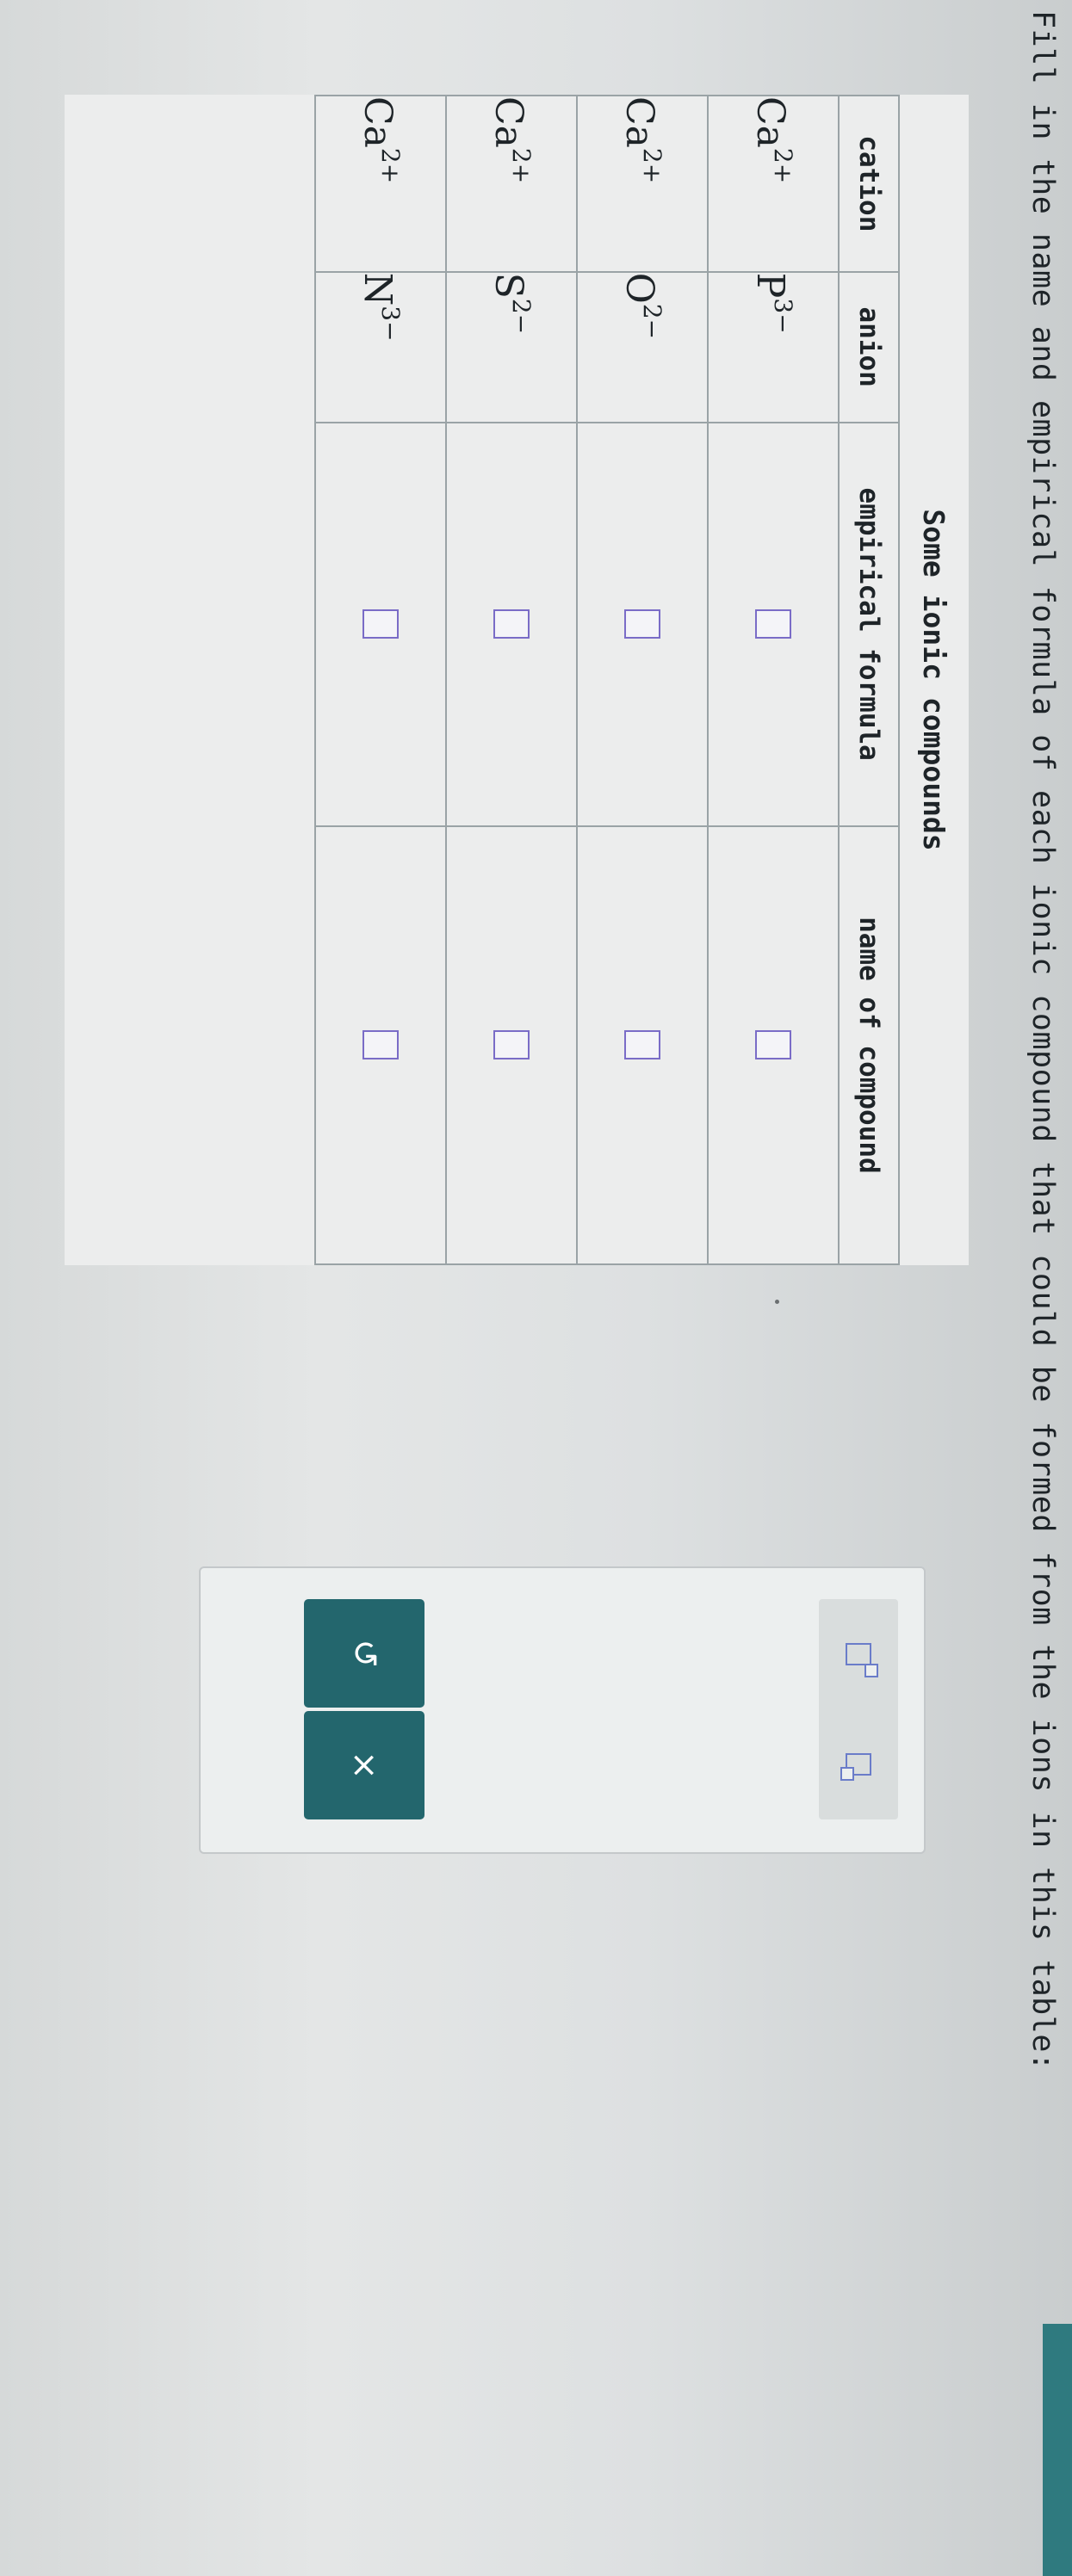 This screenshot has width=1072, height=2576. I want to click on anion-cell: S2−, so click(512, 347).